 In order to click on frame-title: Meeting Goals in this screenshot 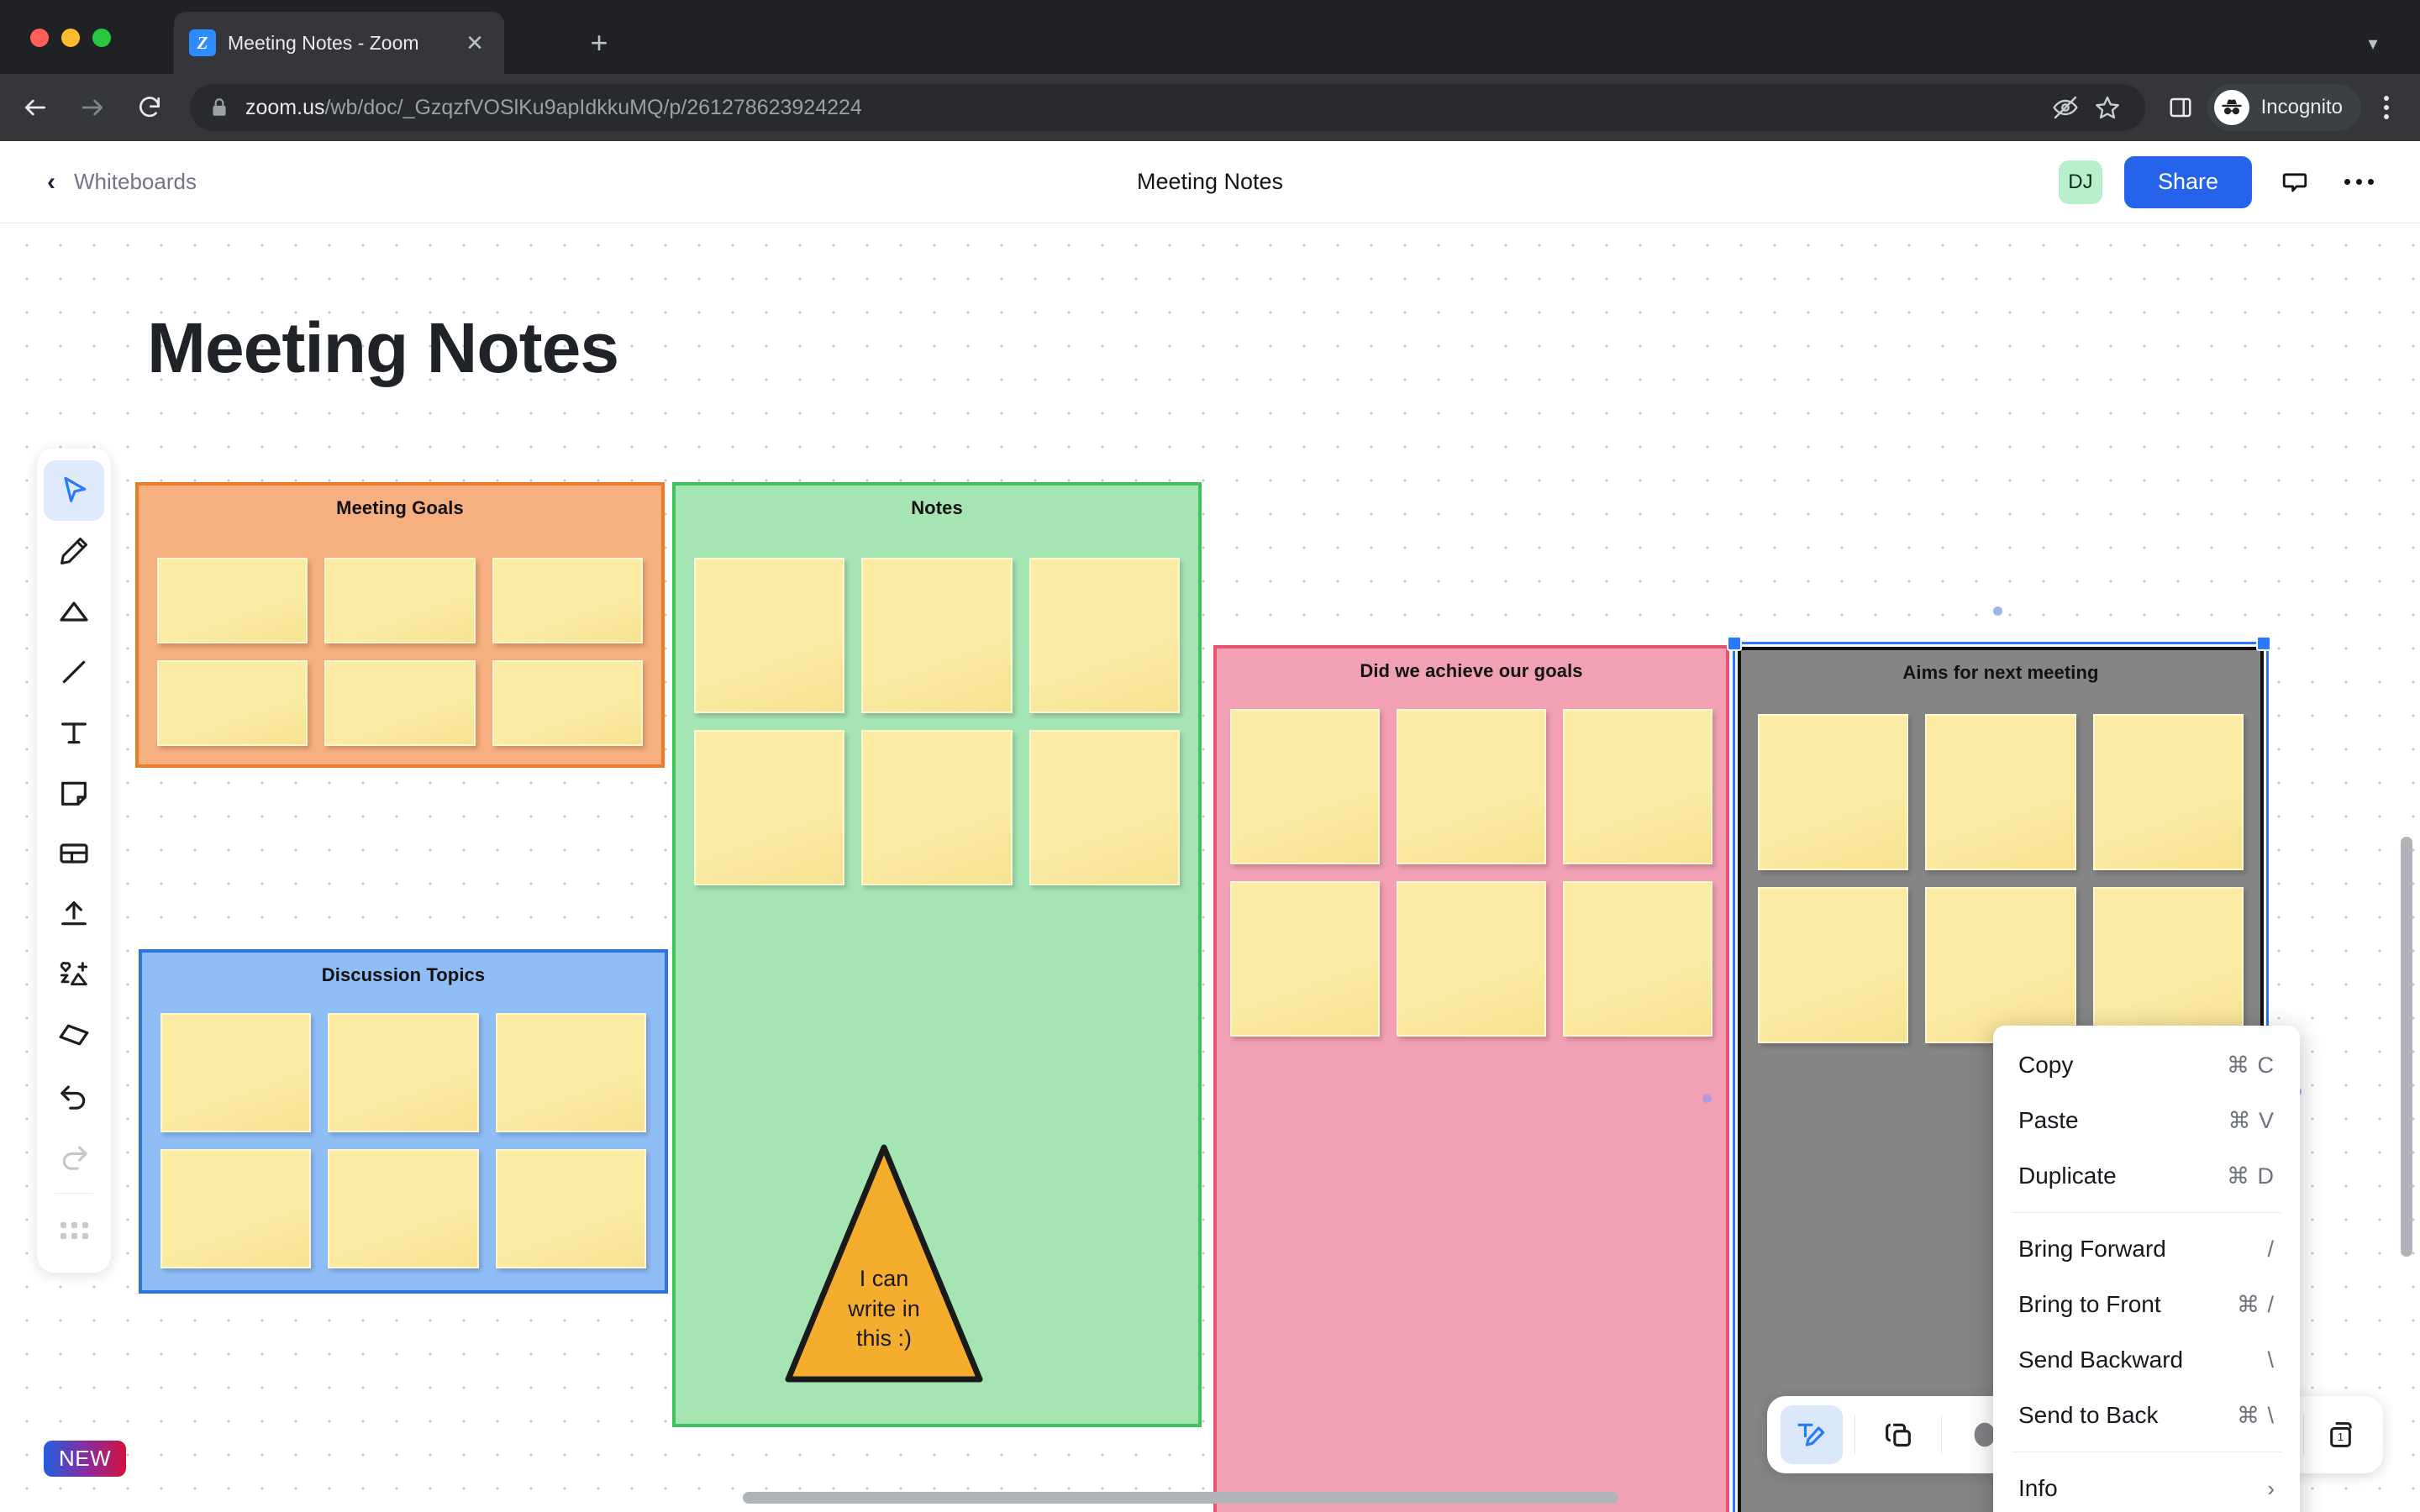, I will do `click(400, 507)`.